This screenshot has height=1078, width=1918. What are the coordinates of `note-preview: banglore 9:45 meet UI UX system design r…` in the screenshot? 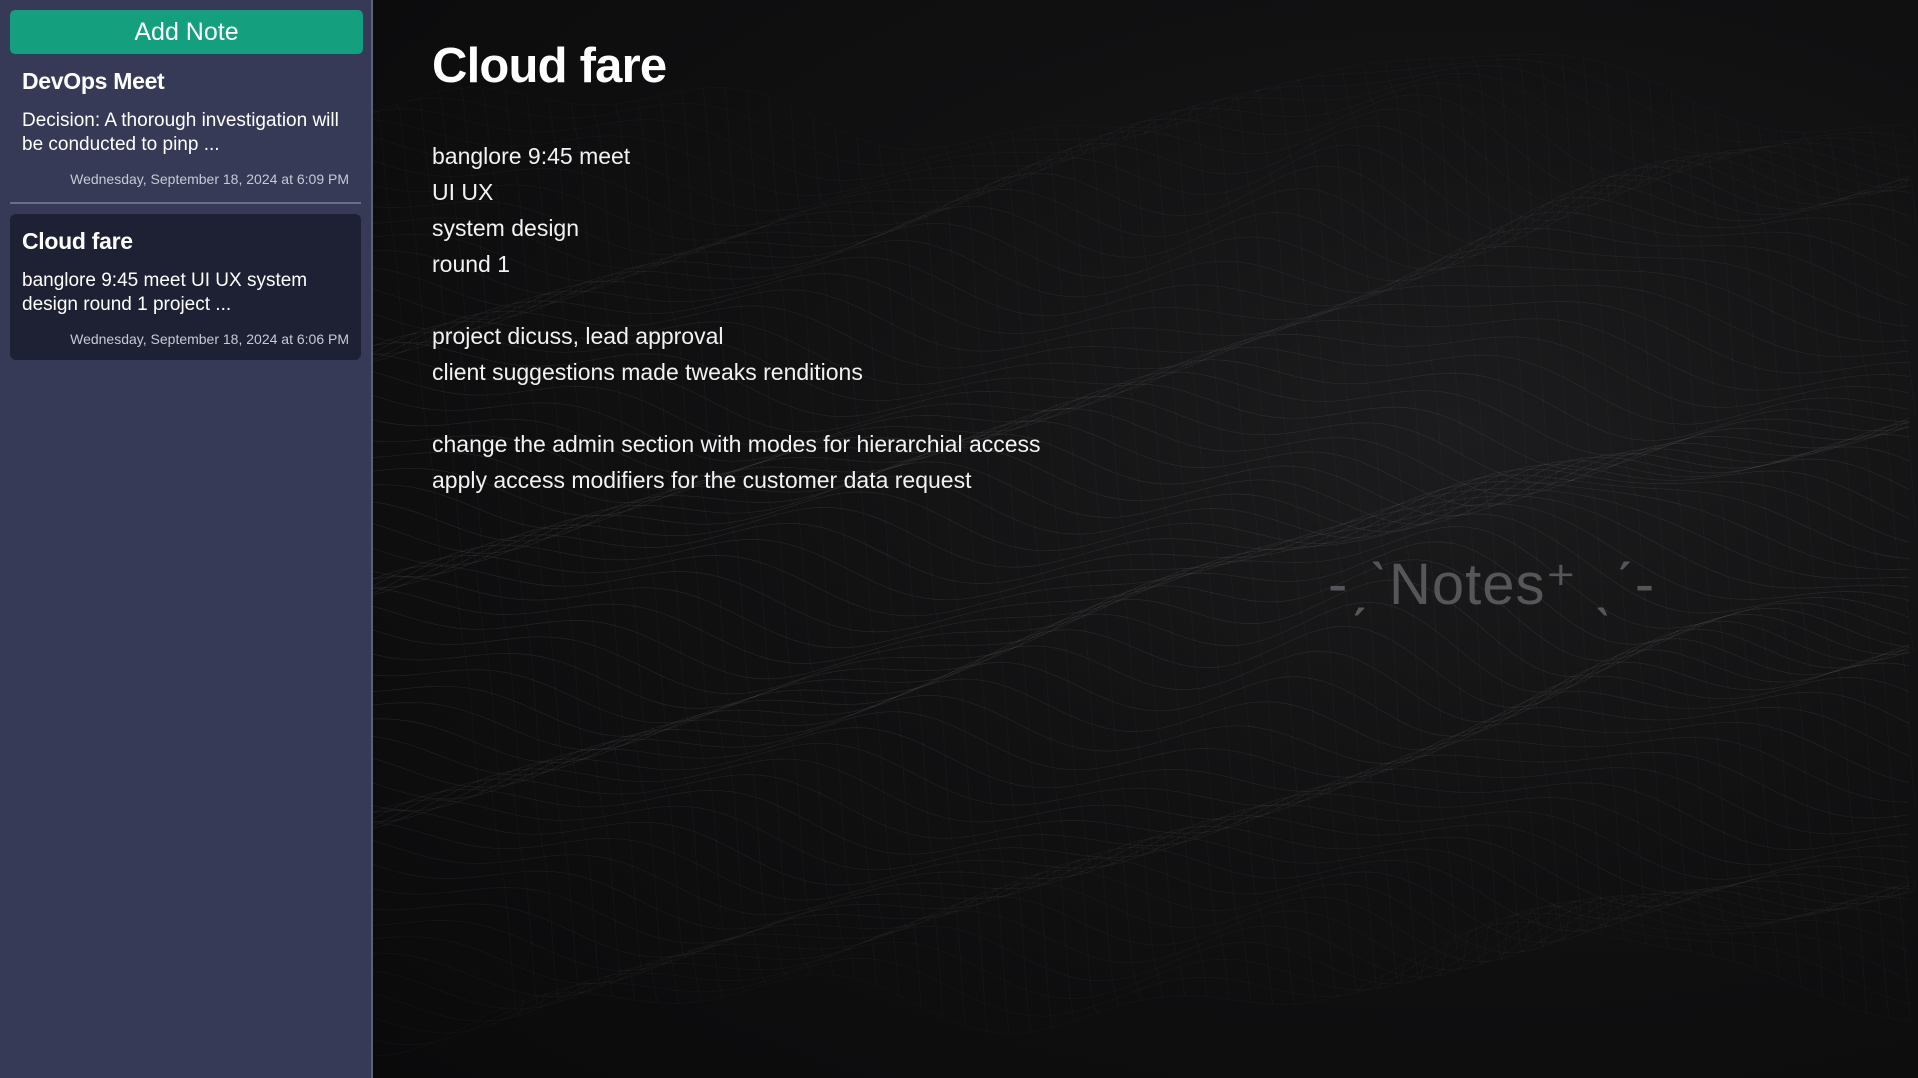 It's located at (165, 292).